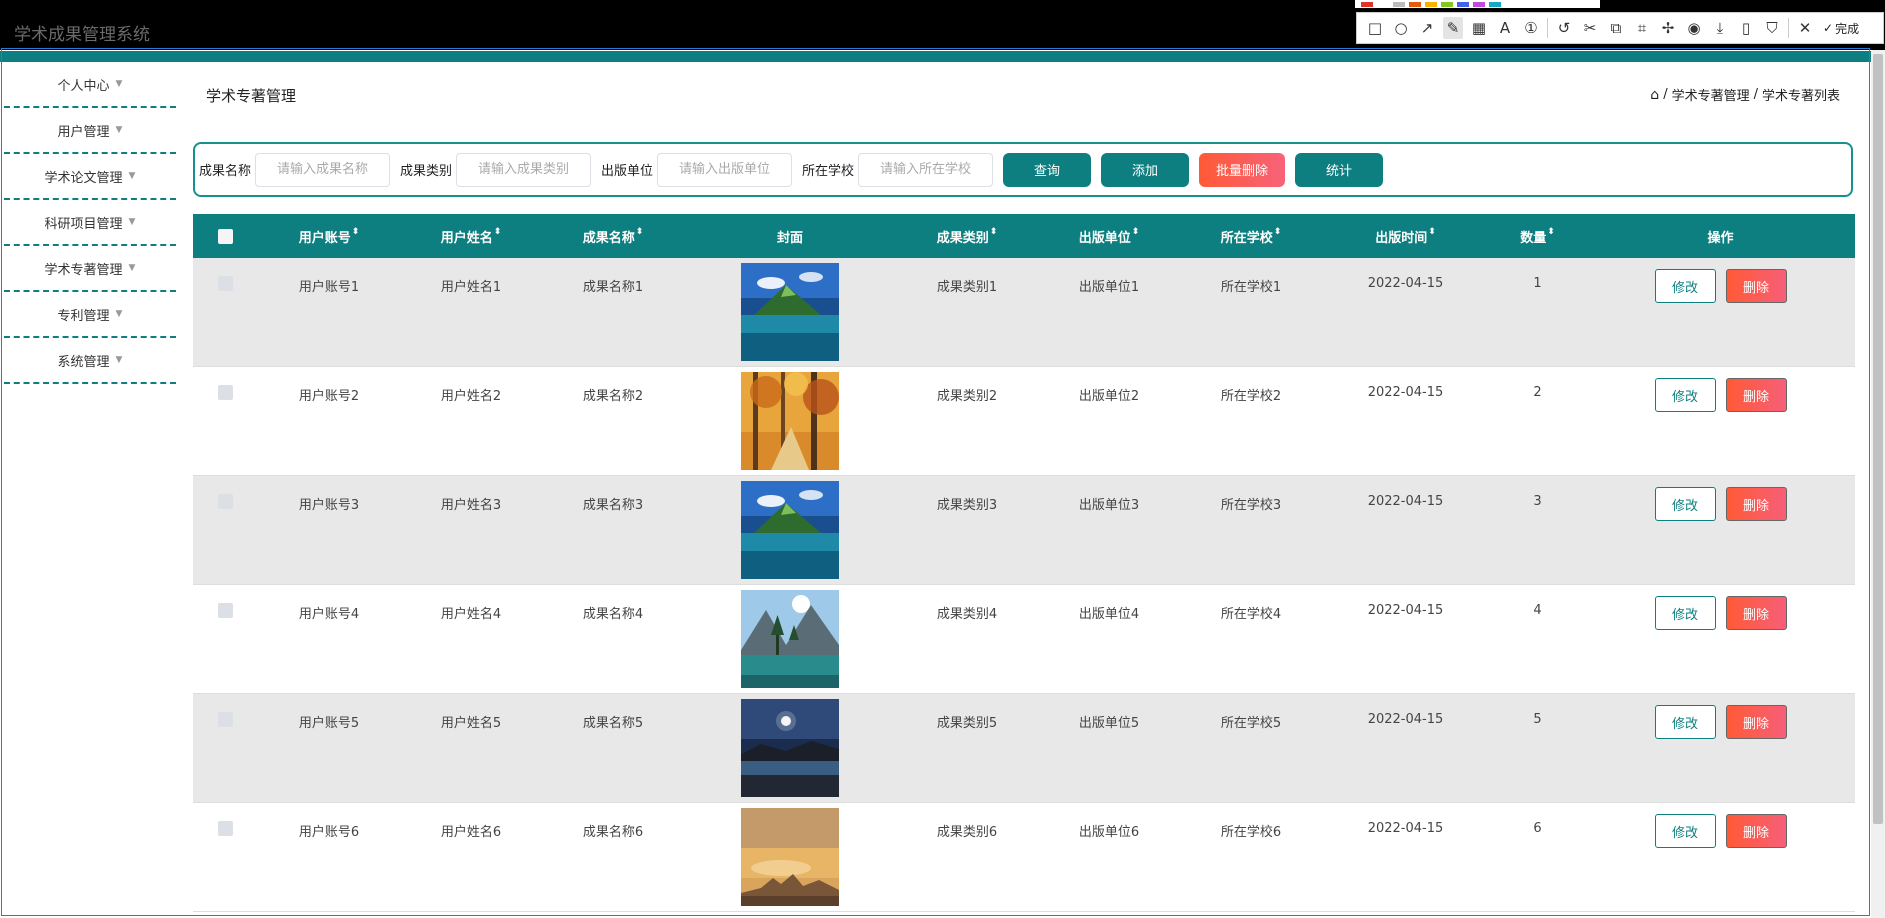  What do you see at coordinates (725, 169) in the screenshot?
I see `publisher-input` at bounding box center [725, 169].